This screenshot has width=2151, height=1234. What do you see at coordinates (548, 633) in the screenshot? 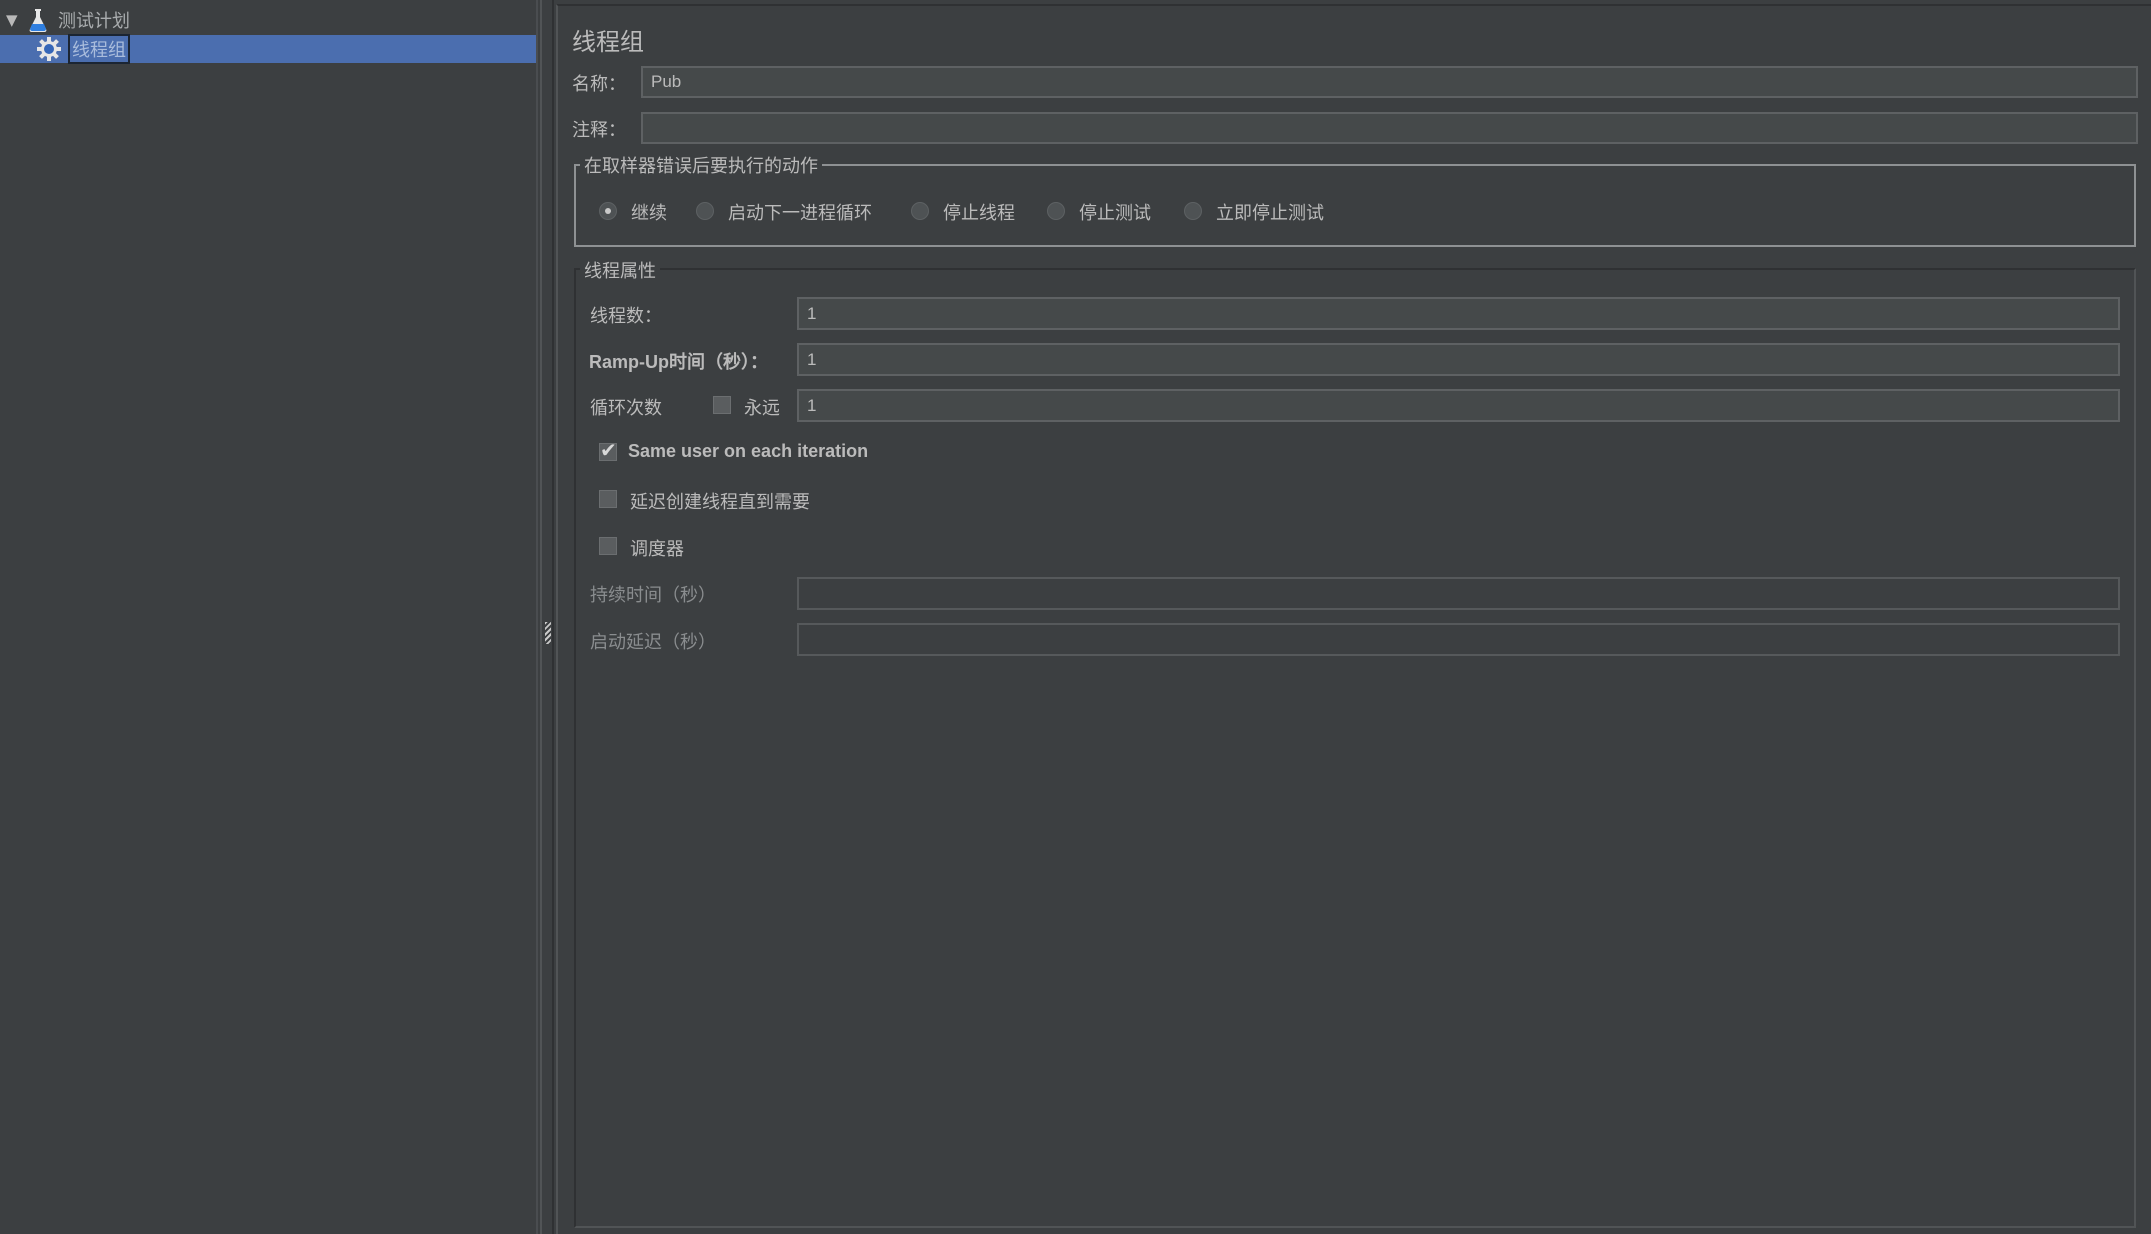
I see `divider-grip-icon` at bounding box center [548, 633].